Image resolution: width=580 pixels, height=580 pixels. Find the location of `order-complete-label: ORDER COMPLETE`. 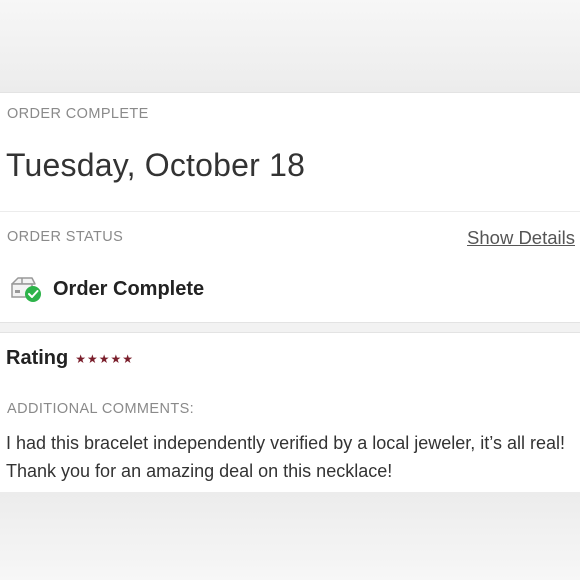

order-complete-label: ORDER COMPLETE is located at coordinates (78, 114).